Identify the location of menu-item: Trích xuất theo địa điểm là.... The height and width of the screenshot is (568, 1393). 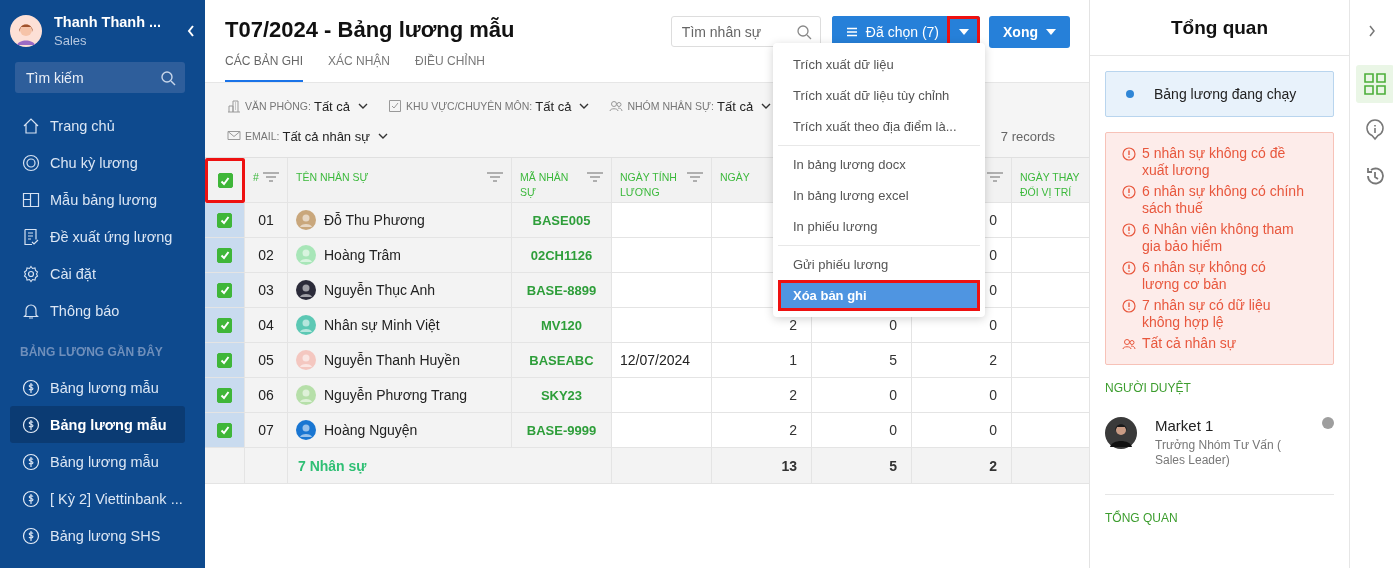
(879, 126).